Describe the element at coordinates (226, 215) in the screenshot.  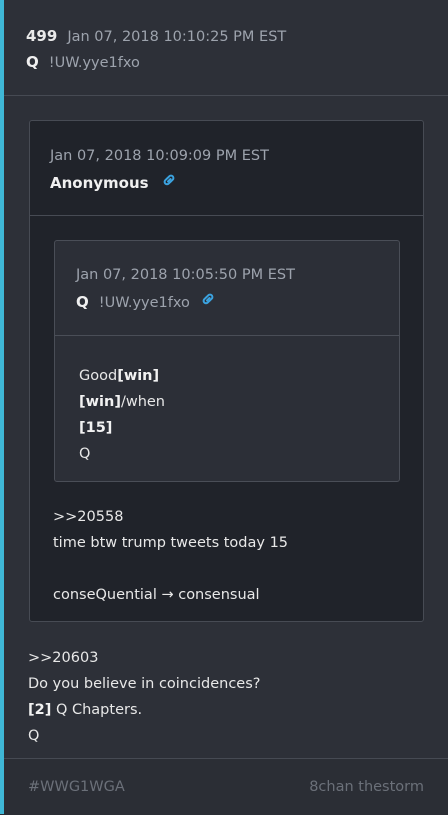
I see `quoted-post-divider` at that location.